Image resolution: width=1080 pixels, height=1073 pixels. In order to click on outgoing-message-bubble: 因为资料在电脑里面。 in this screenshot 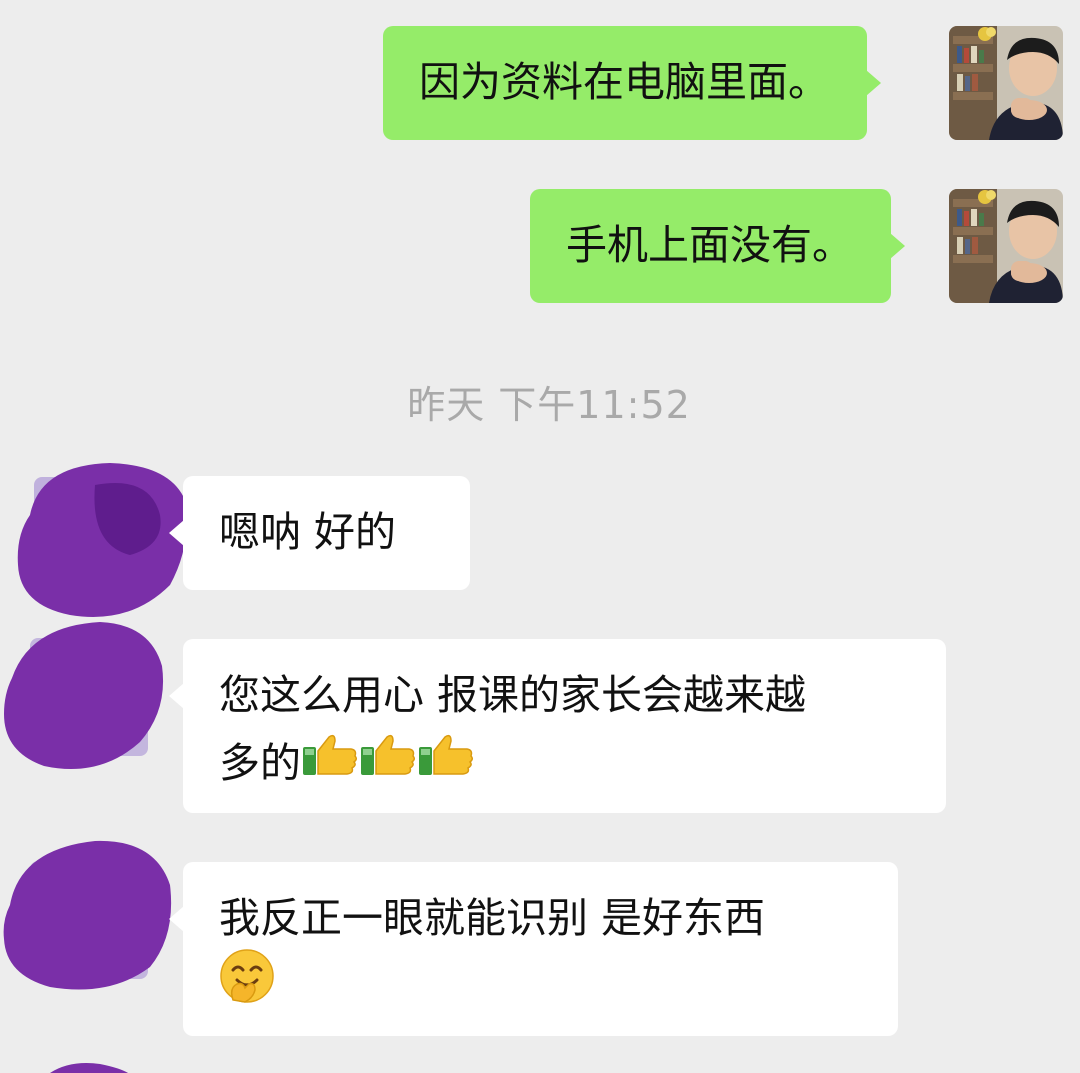, I will do `click(632, 83)`.